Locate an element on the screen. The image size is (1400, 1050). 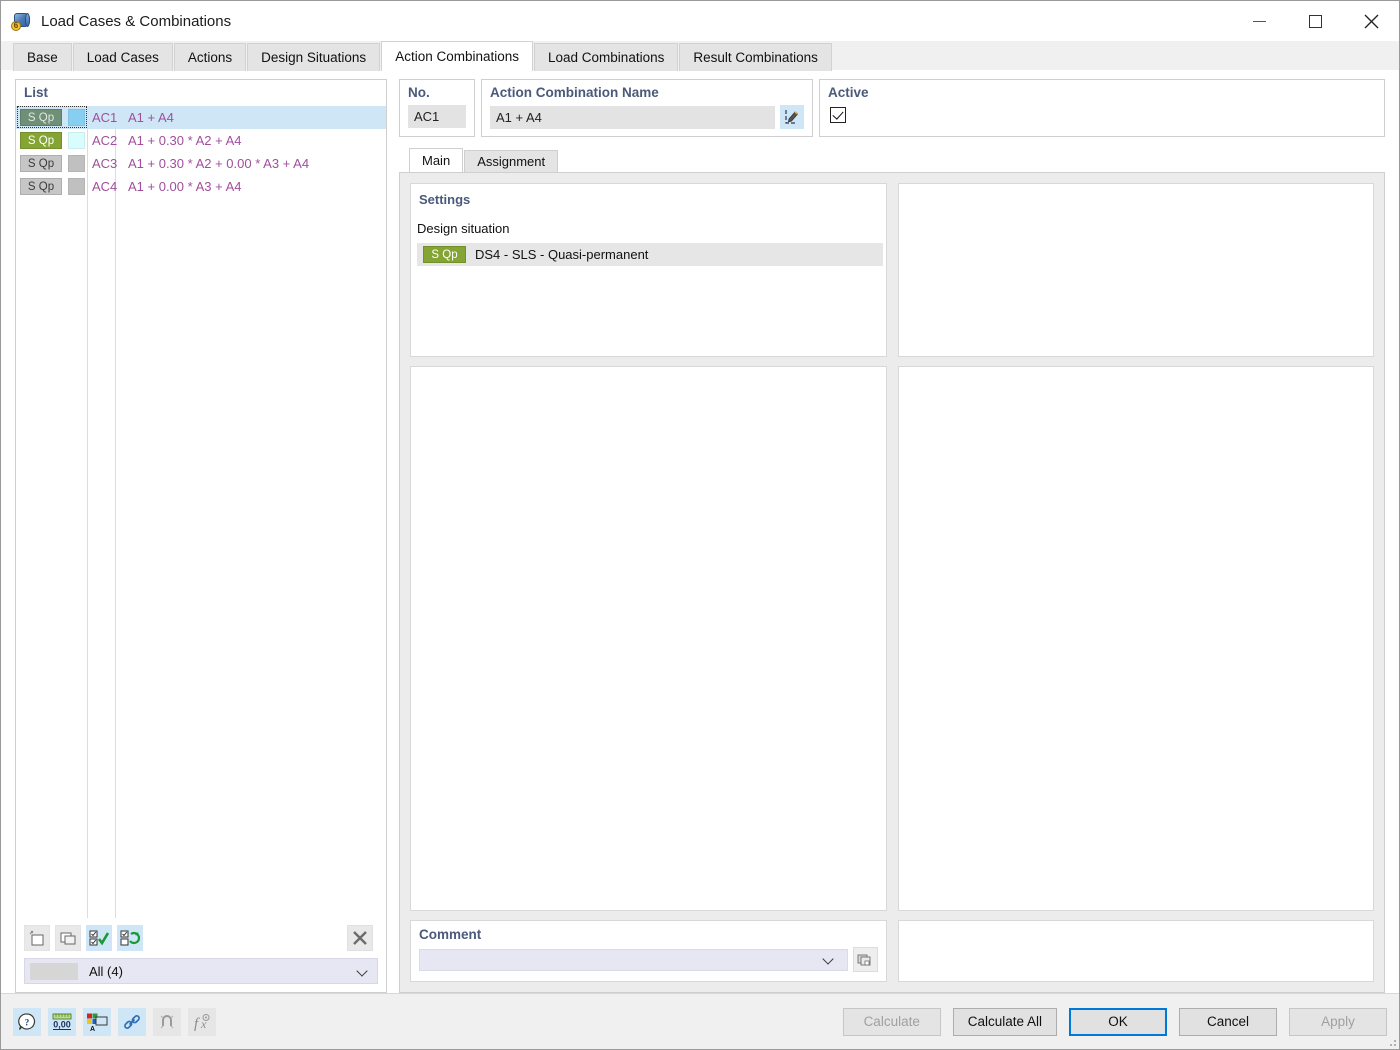
delete-button is located at coordinates (360, 938).